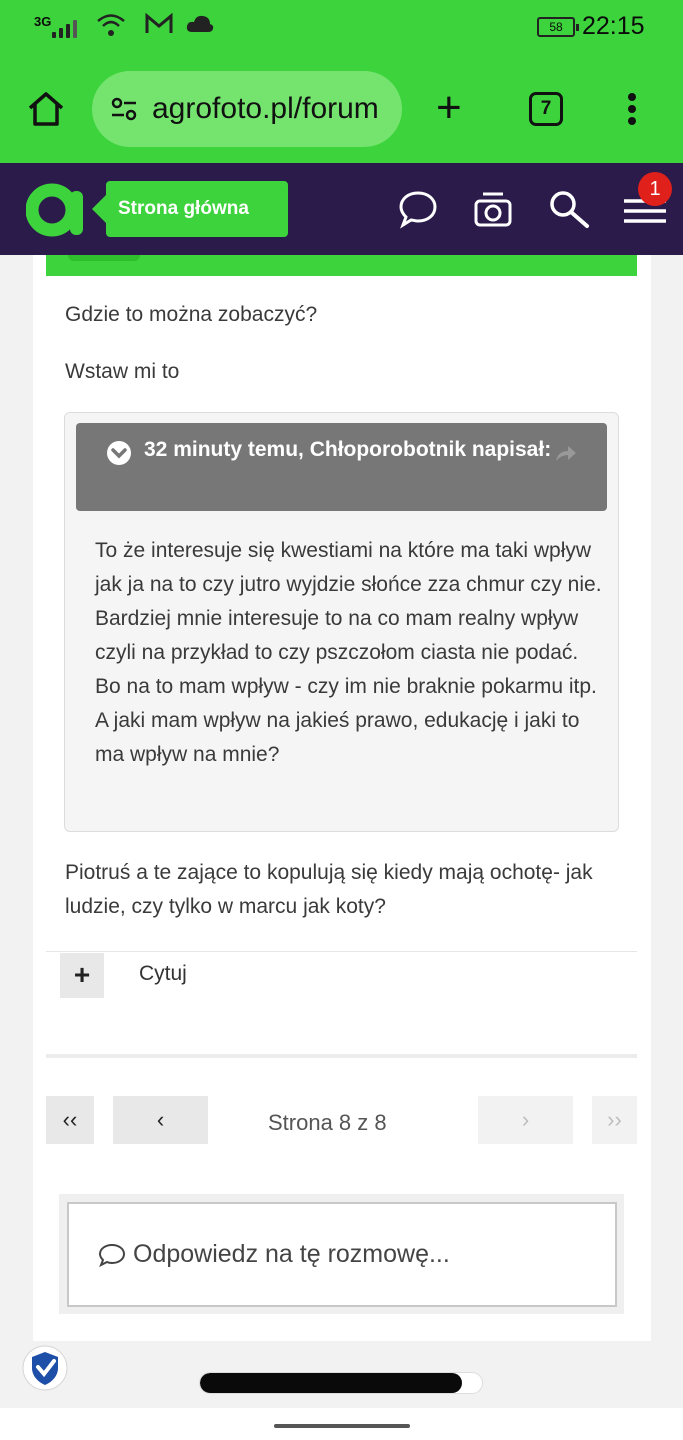  Describe the element at coordinates (348, 449) in the screenshot. I see `quote-author: 32 minuty temu, Chłoporobotnik napisał:` at that location.